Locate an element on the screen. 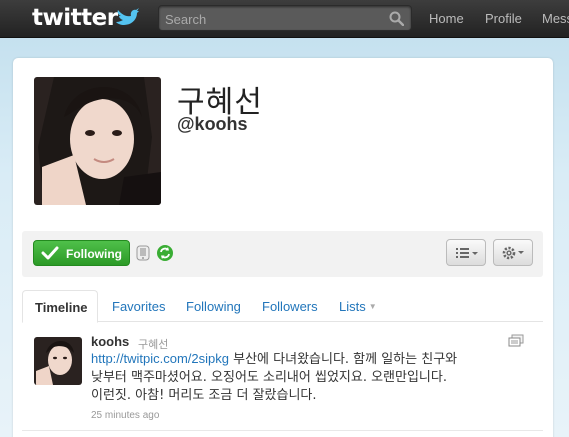 The width and height of the screenshot is (569, 437). profile-action-bar: Following is located at coordinates (282, 254).